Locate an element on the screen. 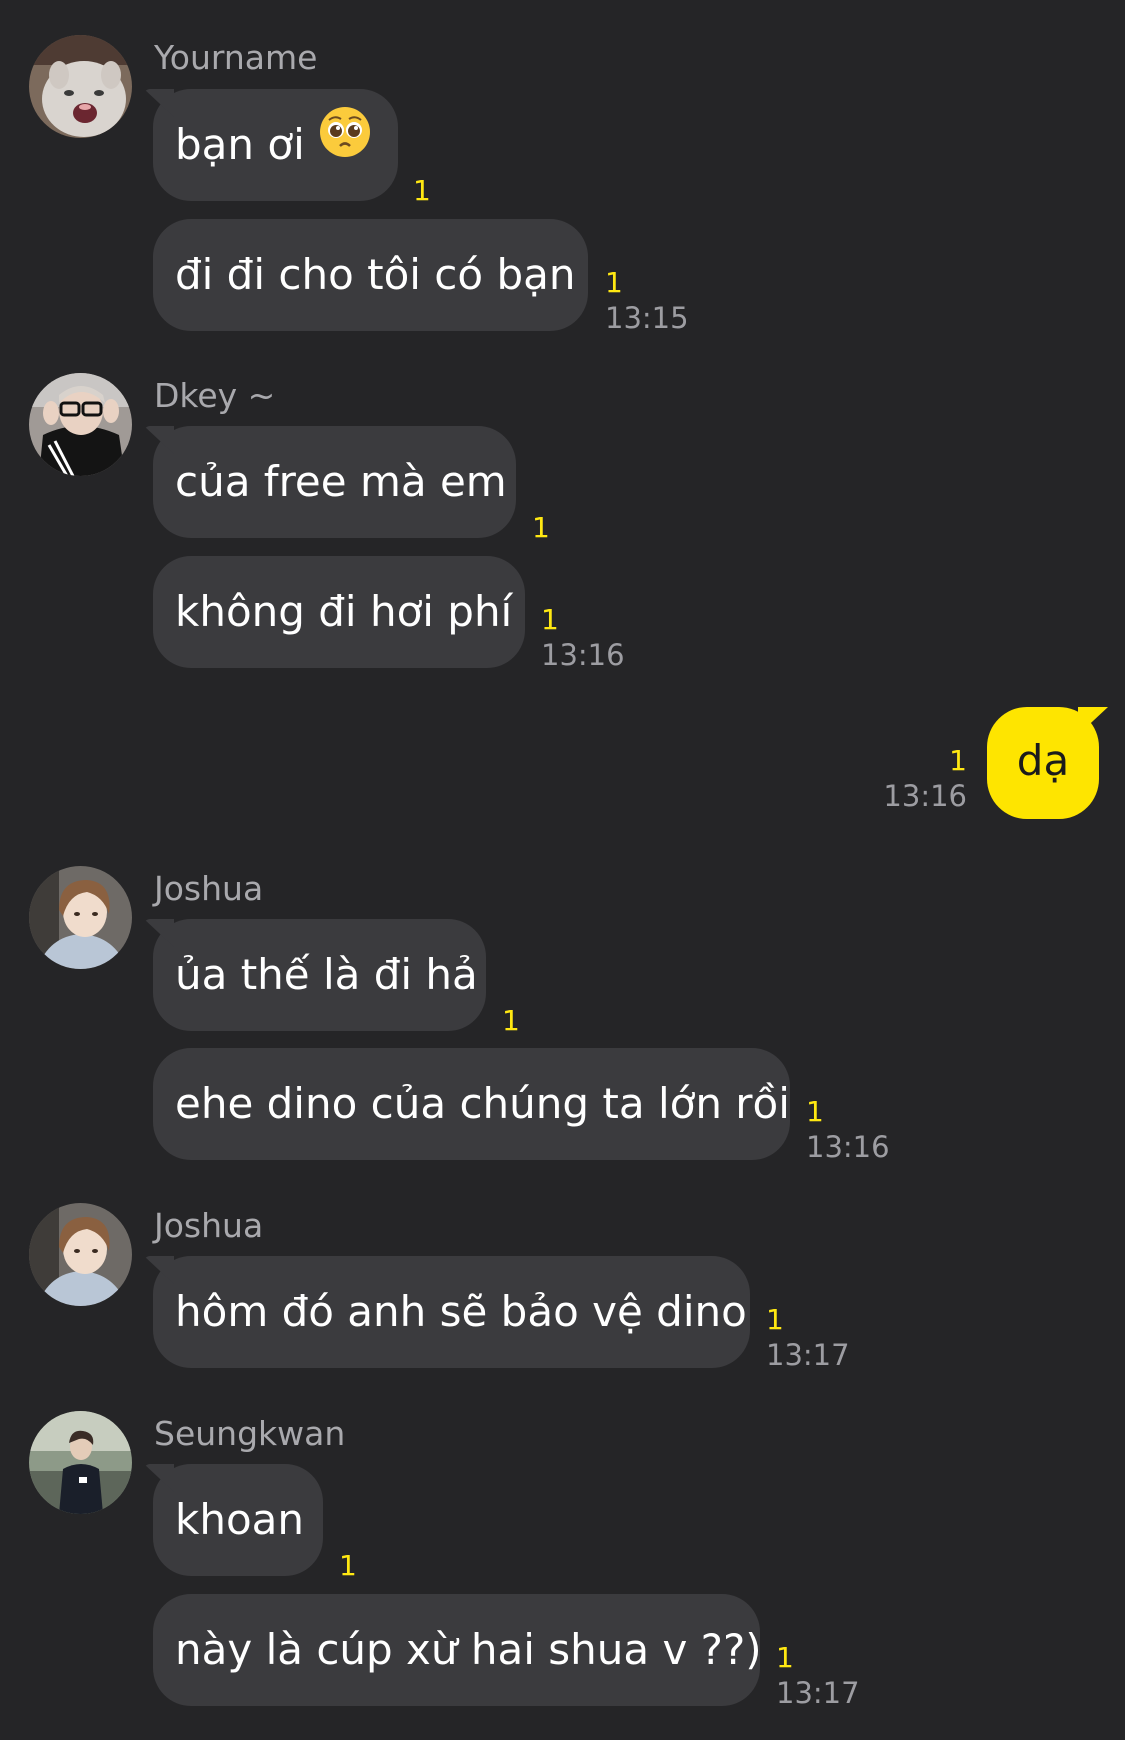 The image size is (1125, 1740). message-text: này là cúp xừ hai shua v ??) is located at coordinates (468, 1649).